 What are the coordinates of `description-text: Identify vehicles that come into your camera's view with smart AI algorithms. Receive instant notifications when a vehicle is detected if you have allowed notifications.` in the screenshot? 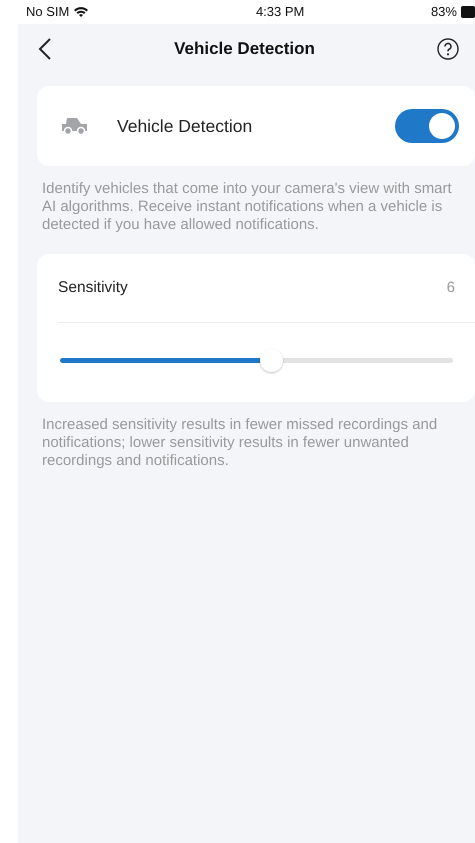 It's located at (247, 207).